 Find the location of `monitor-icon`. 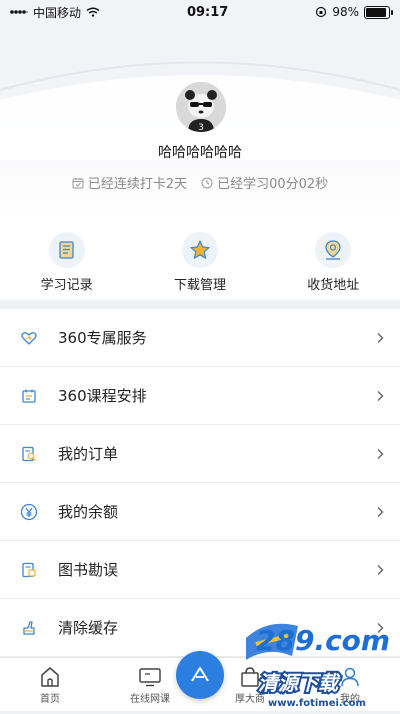

monitor-icon is located at coordinates (150, 677).